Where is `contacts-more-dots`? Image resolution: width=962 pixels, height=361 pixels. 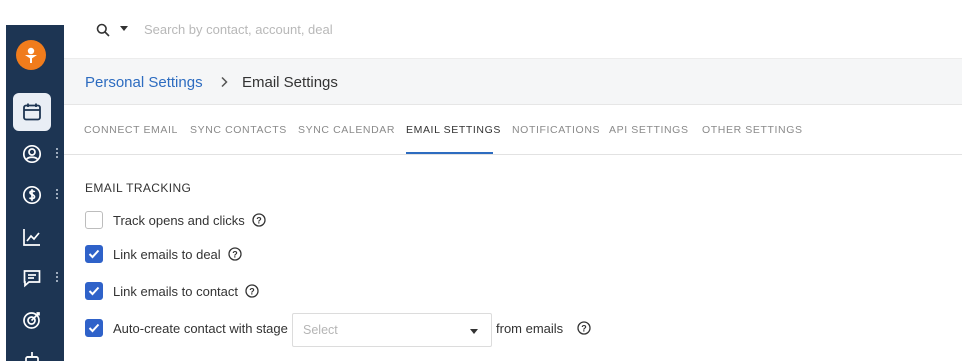 contacts-more-dots is located at coordinates (57, 154).